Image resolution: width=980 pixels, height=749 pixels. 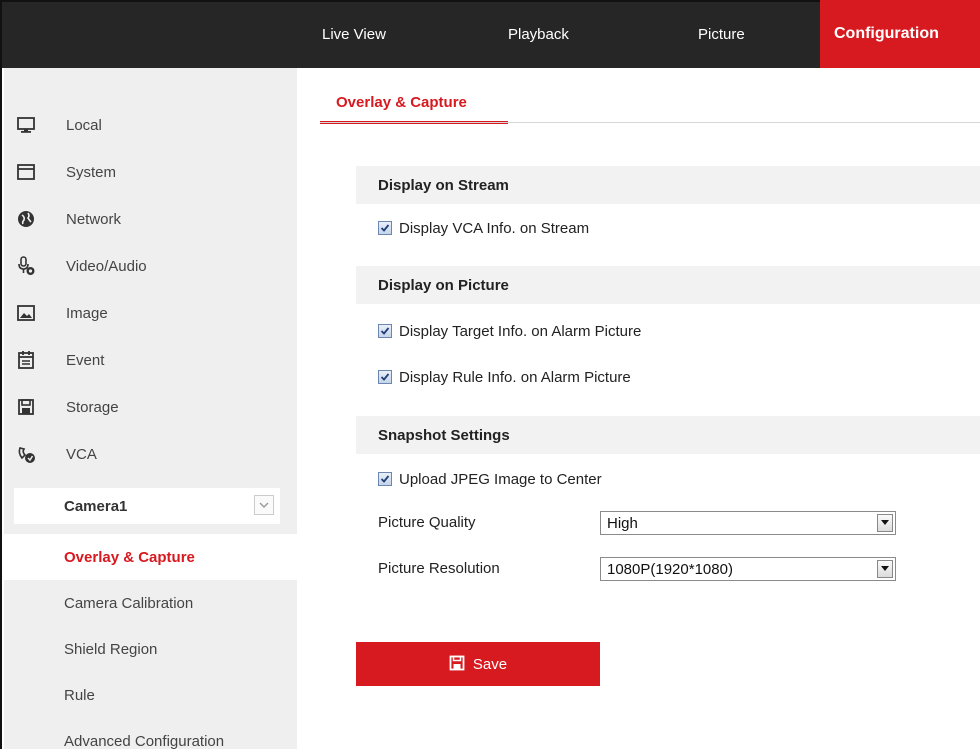 What do you see at coordinates (79, 695) in the screenshot?
I see `sidebar-subitem-label: Rule` at bounding box center [79, 695].